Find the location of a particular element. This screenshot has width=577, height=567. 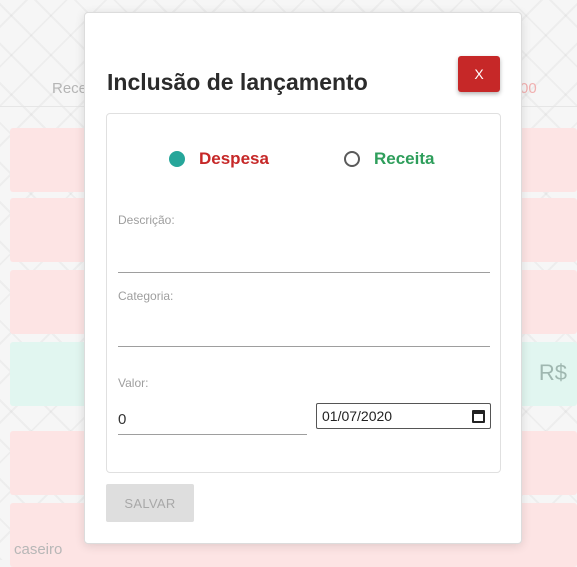

radio-receita: Receita is located at coordinates (389, 159).